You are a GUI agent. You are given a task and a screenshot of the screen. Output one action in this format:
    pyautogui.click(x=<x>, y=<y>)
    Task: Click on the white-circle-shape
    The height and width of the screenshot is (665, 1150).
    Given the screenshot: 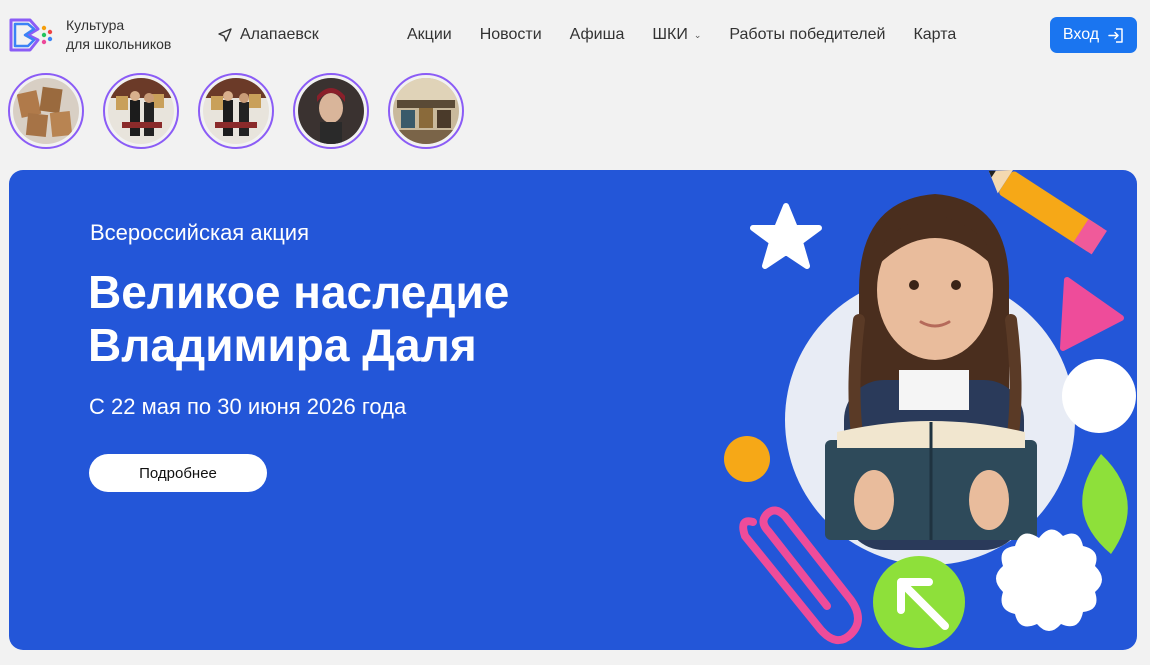 What is the action you would take?
    pyautogui.click(x=1099, y=396)
    